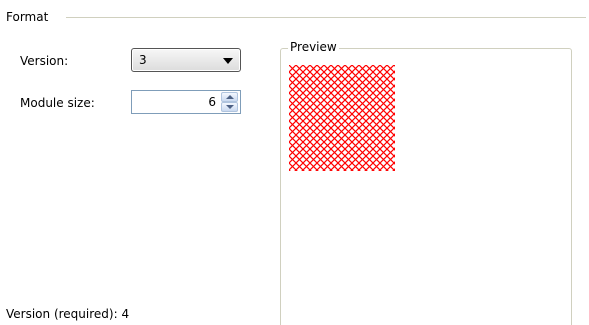  What do you see at coordinates (68, 314) in the screenshot?
I see `version-required-status: Version (required): 4` at bounding box center [68, 314].